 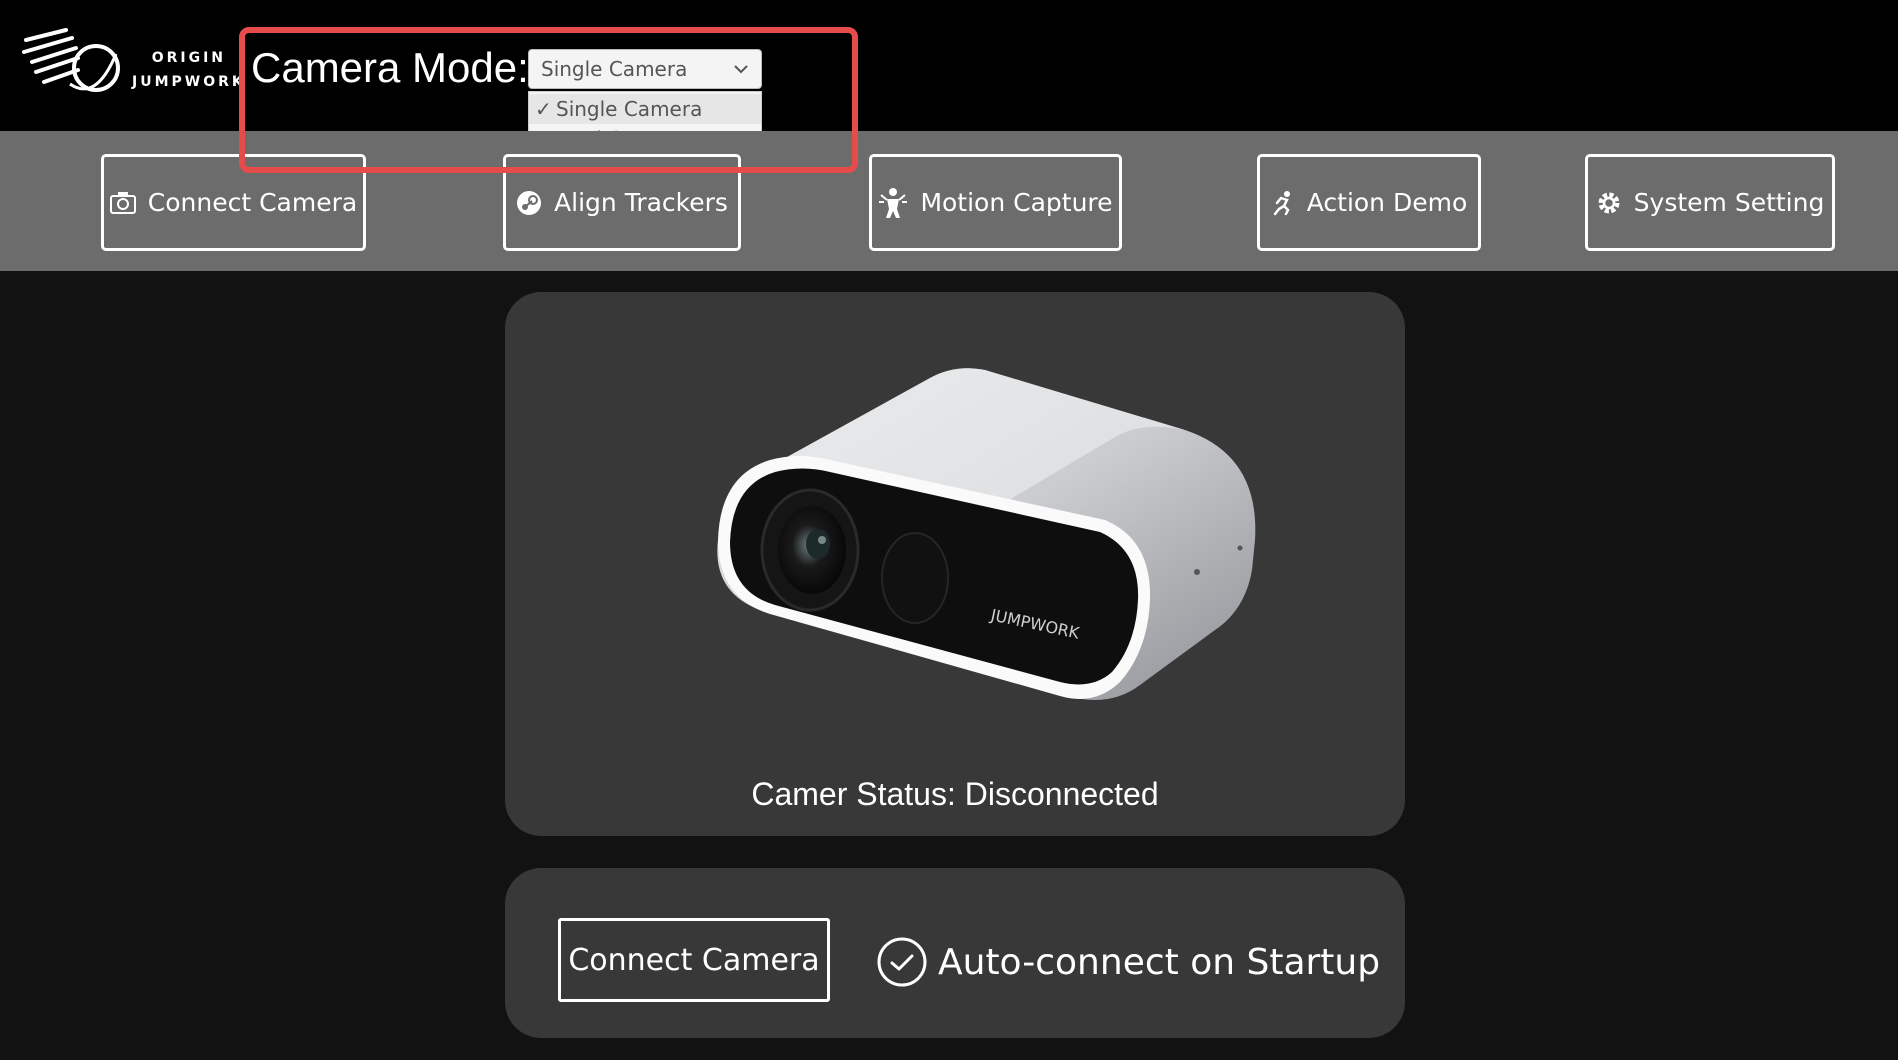 What do you see at coordinates (233, 202) in the screenshot?
I see `nav-connect-camera-button: Connect Camera` at bounding box center [233, 202].